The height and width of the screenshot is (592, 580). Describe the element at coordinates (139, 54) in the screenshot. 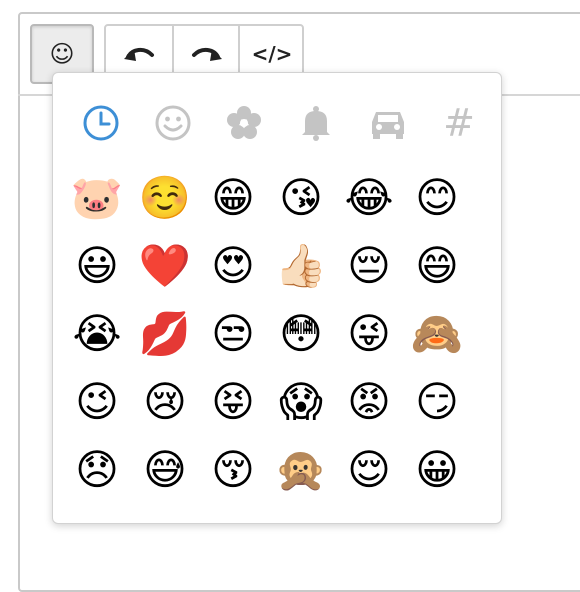

I see `undo-icon` at that location.